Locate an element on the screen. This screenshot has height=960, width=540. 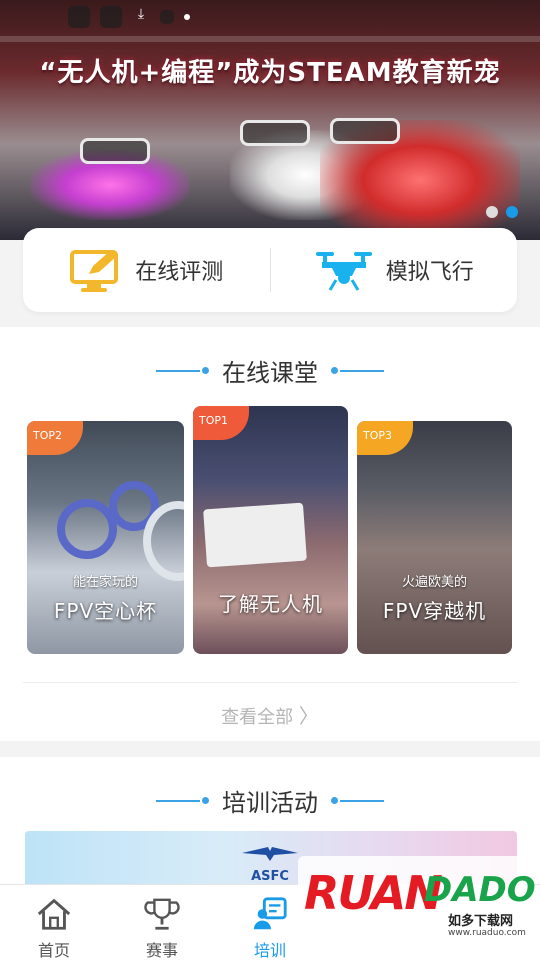
carousel-dot is located at coordinates (492, 212).